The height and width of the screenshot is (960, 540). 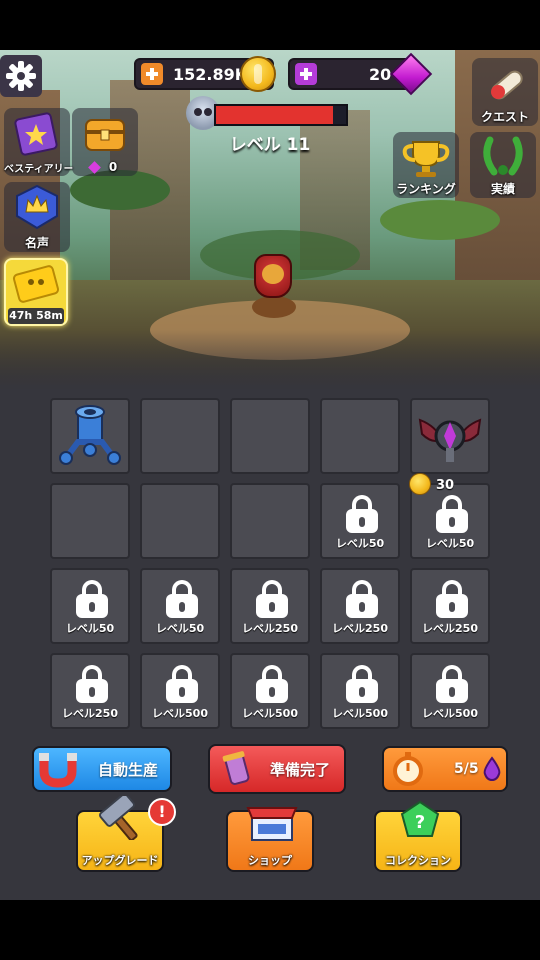 What do you see at coordinates (270, 25) in the screenshot?
I see `top-status-bar` at bounding box center [270, 25].